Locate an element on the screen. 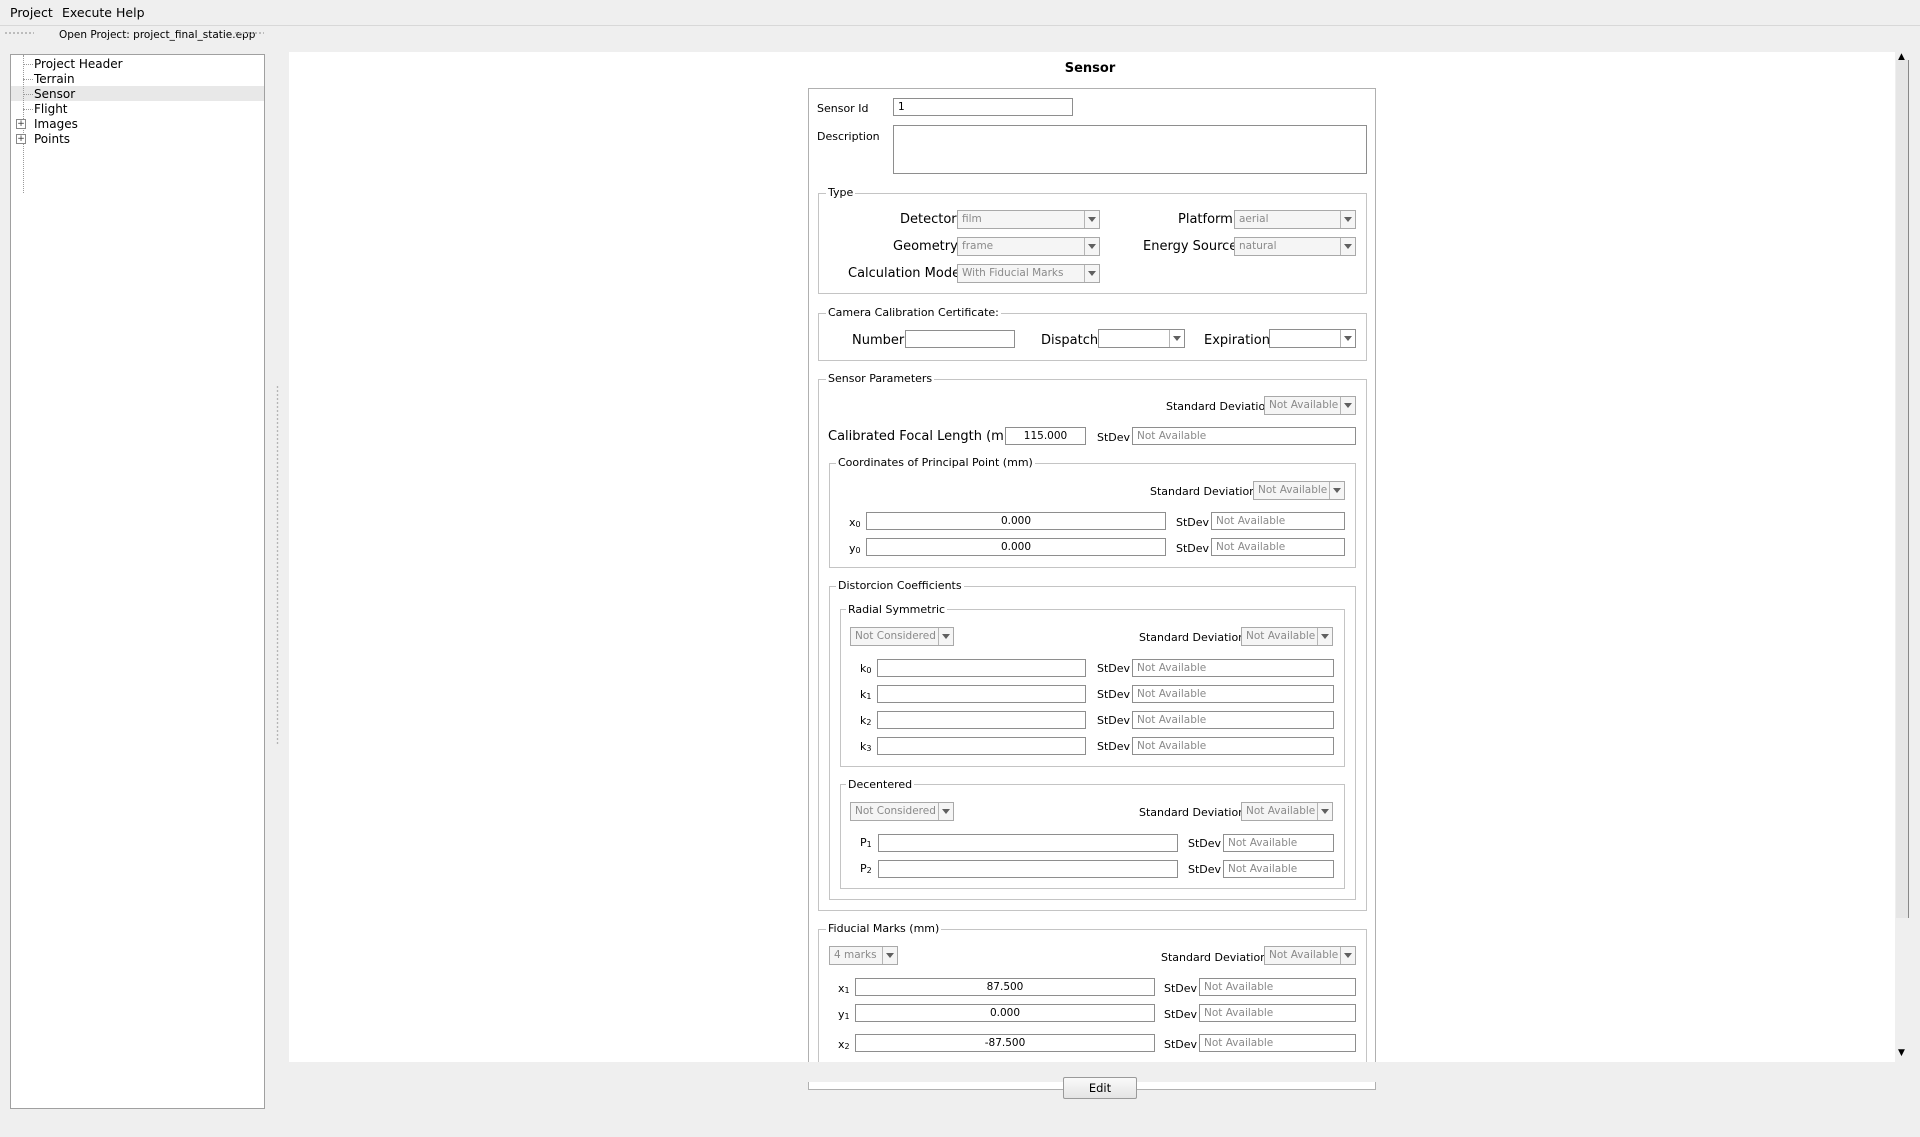  tree-item-images: Images is located at coordinates (56, 124).